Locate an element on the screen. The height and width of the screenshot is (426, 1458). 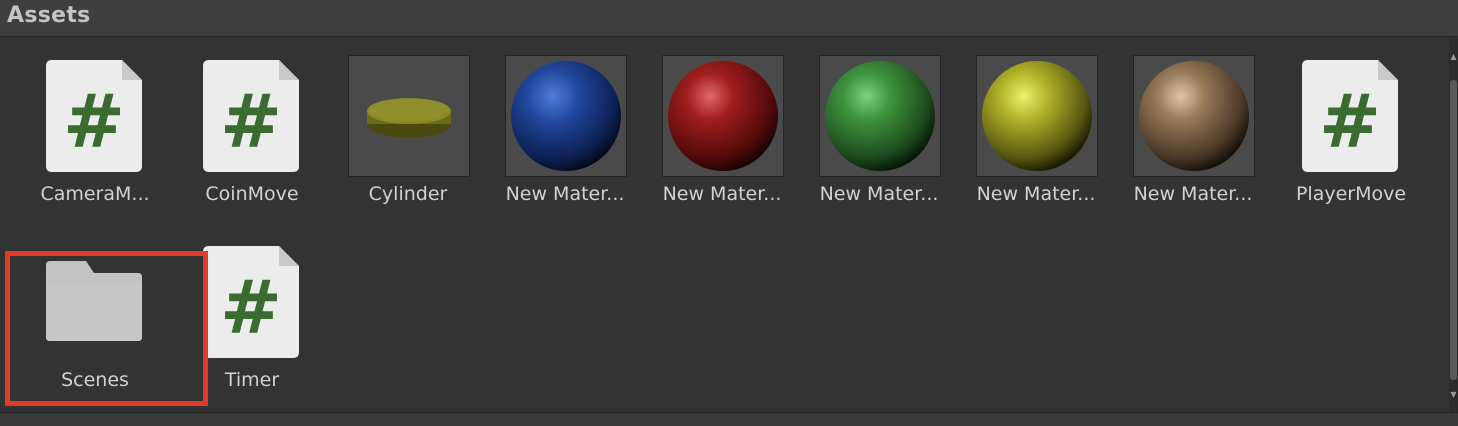
brown-material-sphere-icon is located at coordinates (1194, 116).